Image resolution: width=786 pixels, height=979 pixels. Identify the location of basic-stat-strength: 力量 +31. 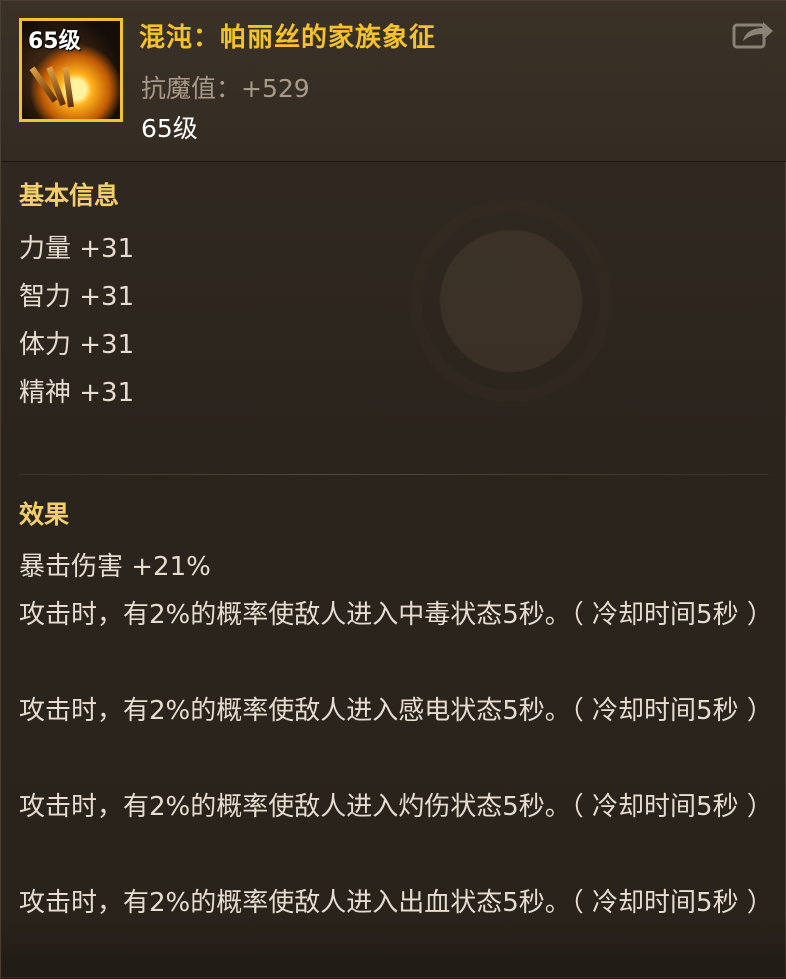
(77, 249).